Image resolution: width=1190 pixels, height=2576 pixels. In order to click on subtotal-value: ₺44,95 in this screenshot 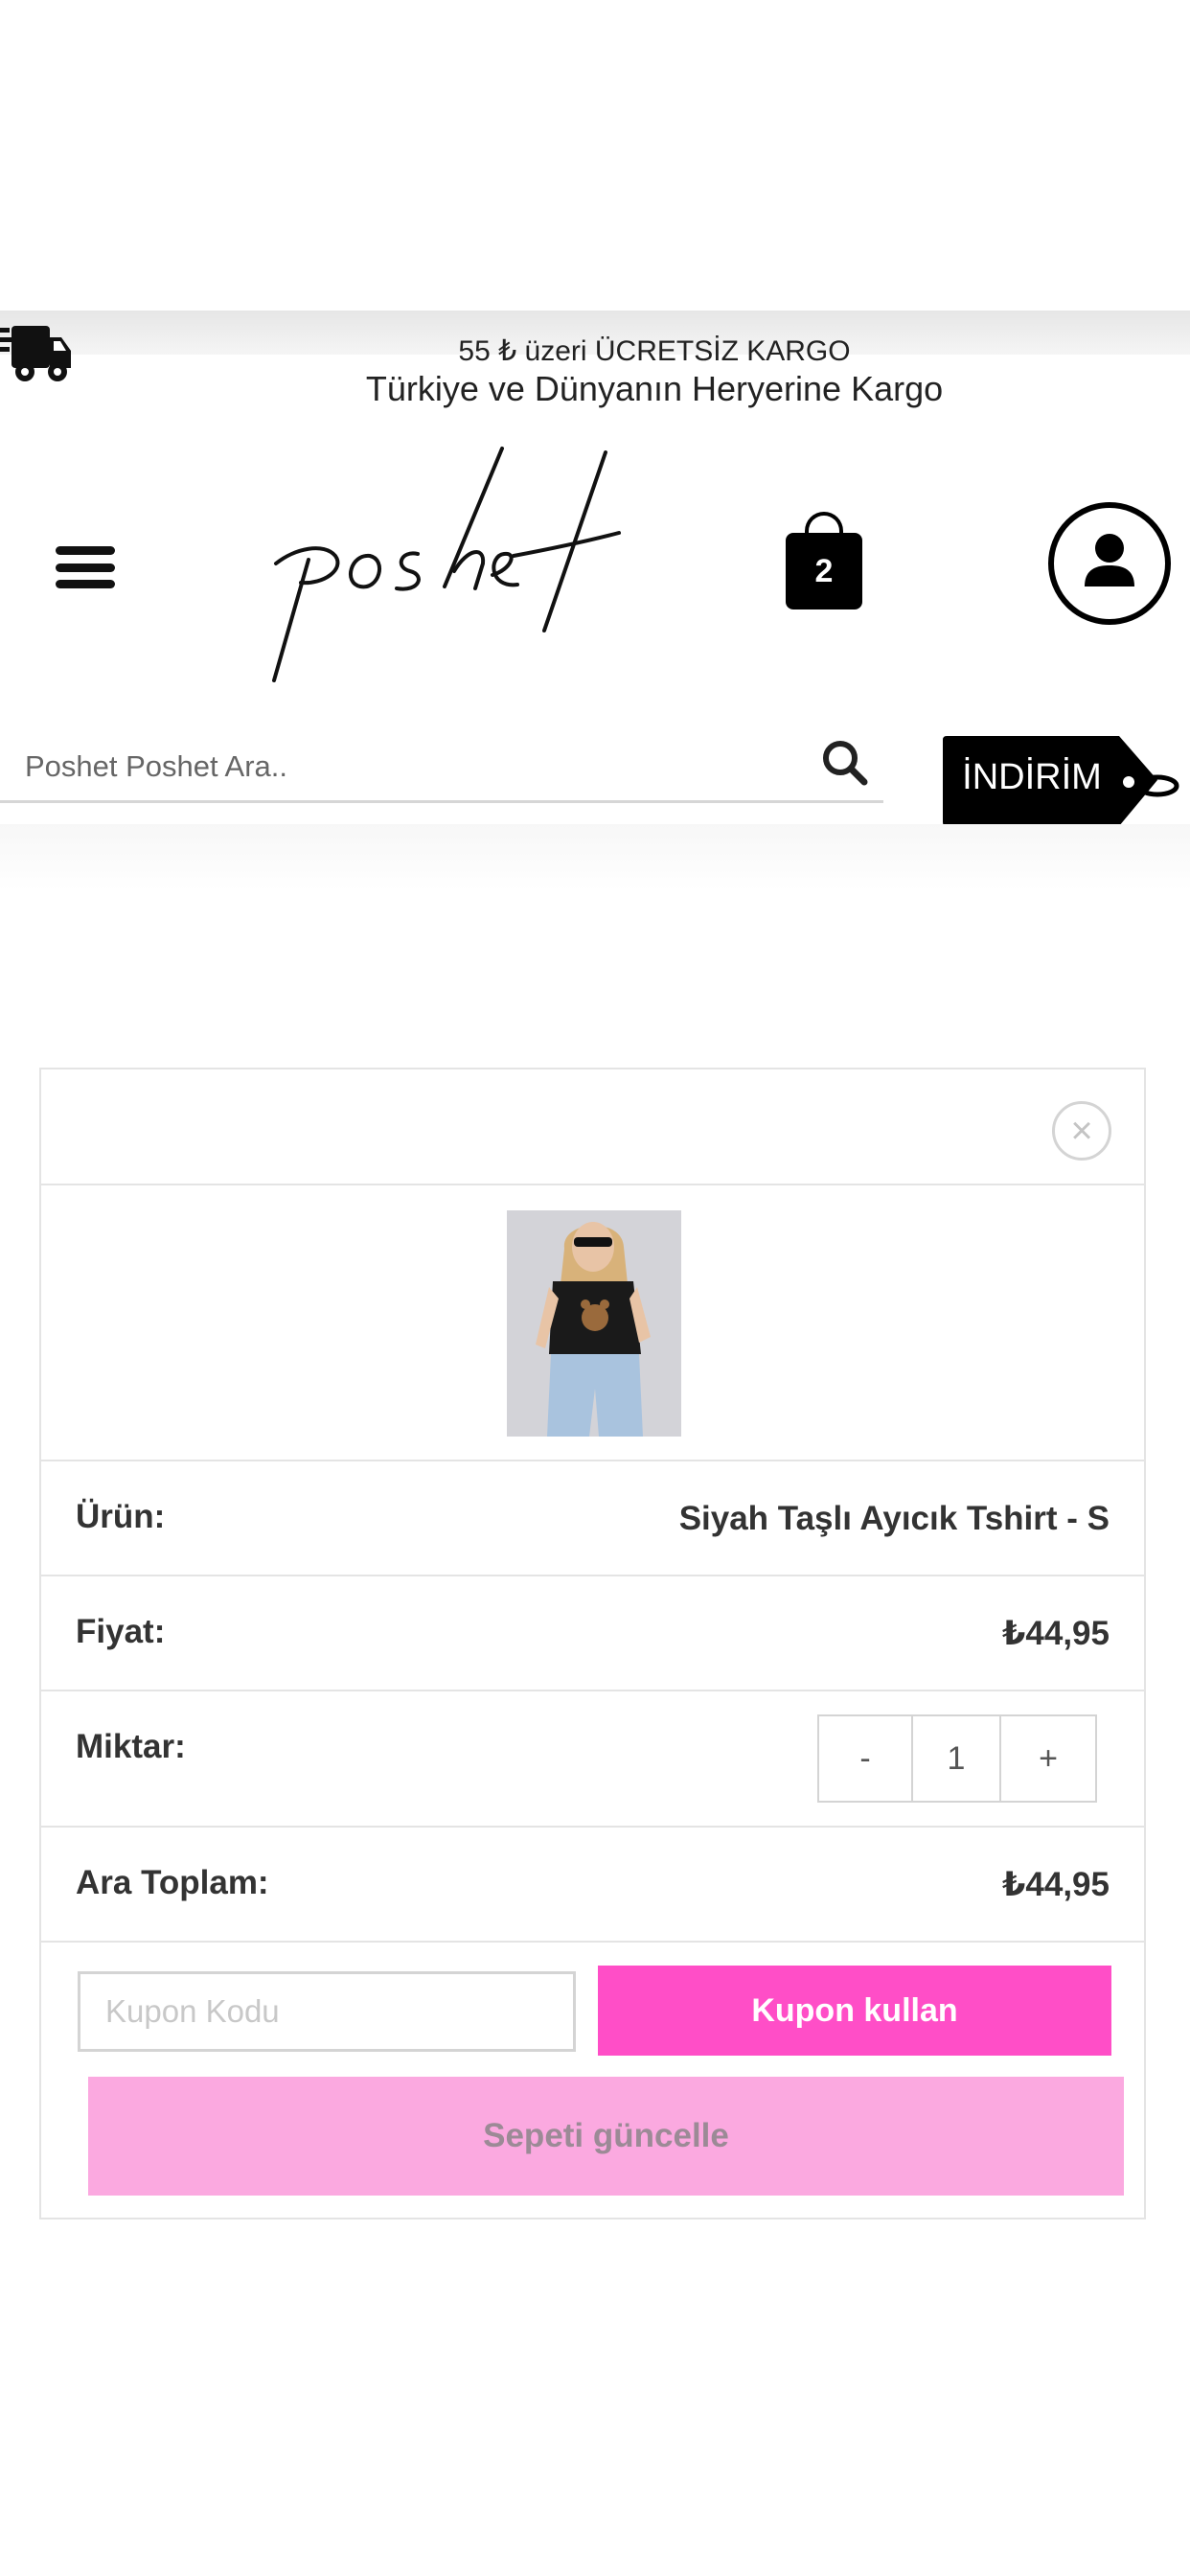, I will do `click(1056, 1884)`.